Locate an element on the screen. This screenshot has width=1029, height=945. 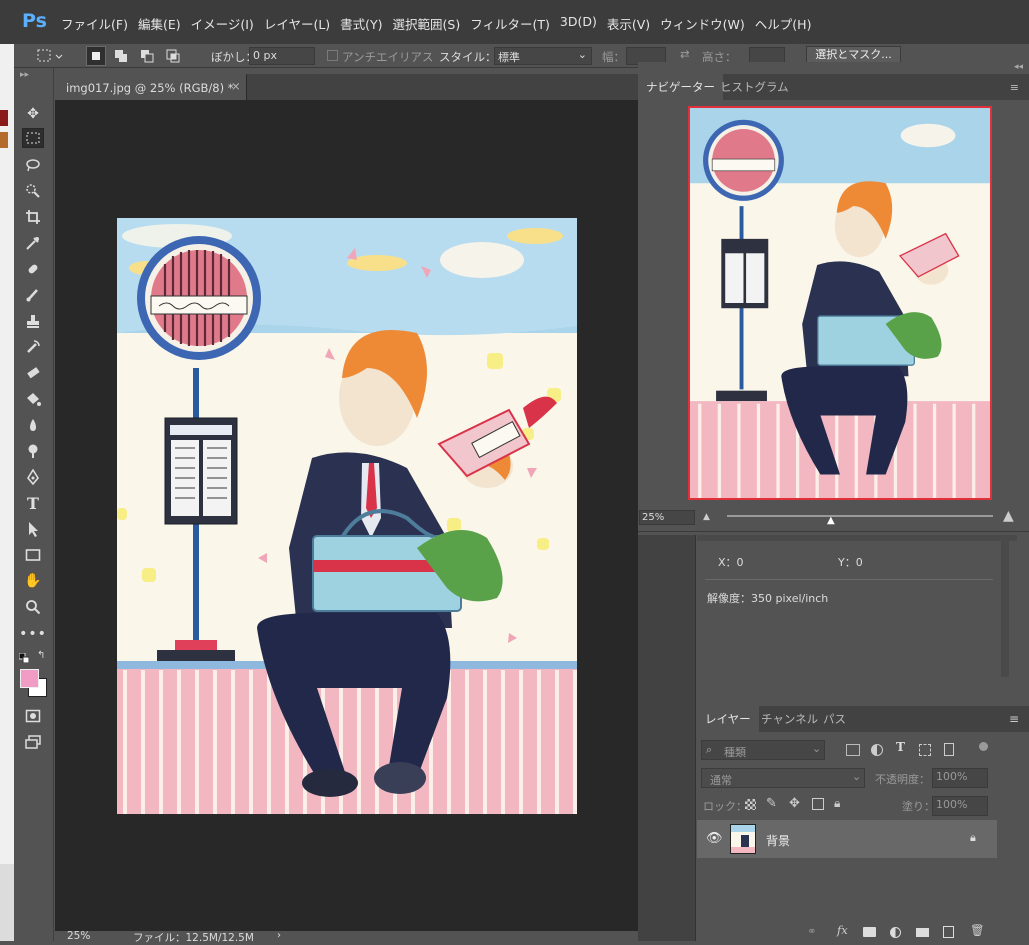
move-tool-icon: ✥ is located at coordinates (33, 114).